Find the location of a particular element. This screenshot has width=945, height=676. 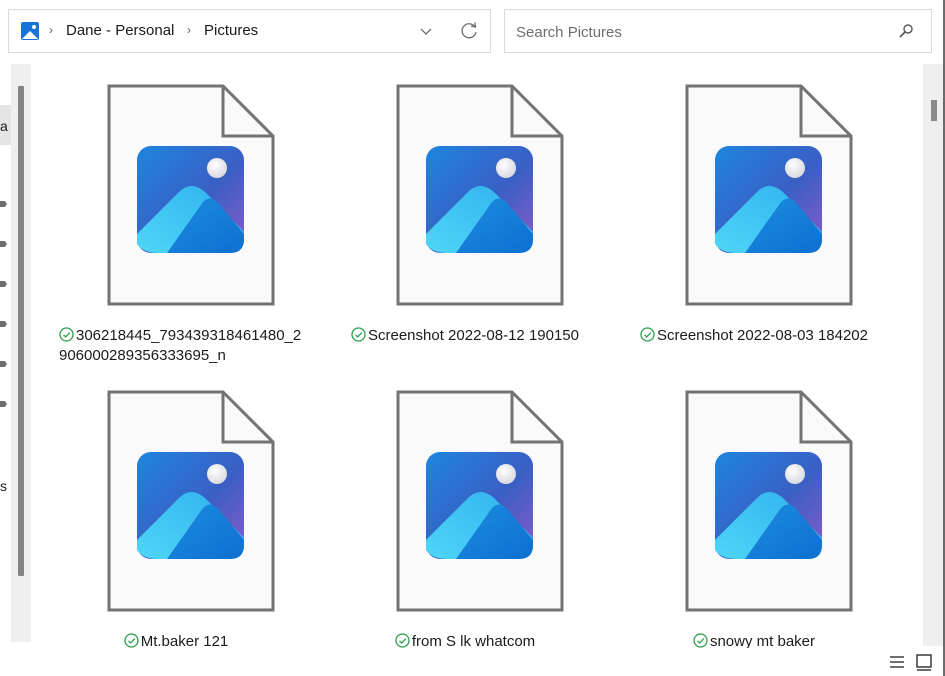

file-name: Screenshot 2022-08-03 184202 is located at coordinates (754, 336).